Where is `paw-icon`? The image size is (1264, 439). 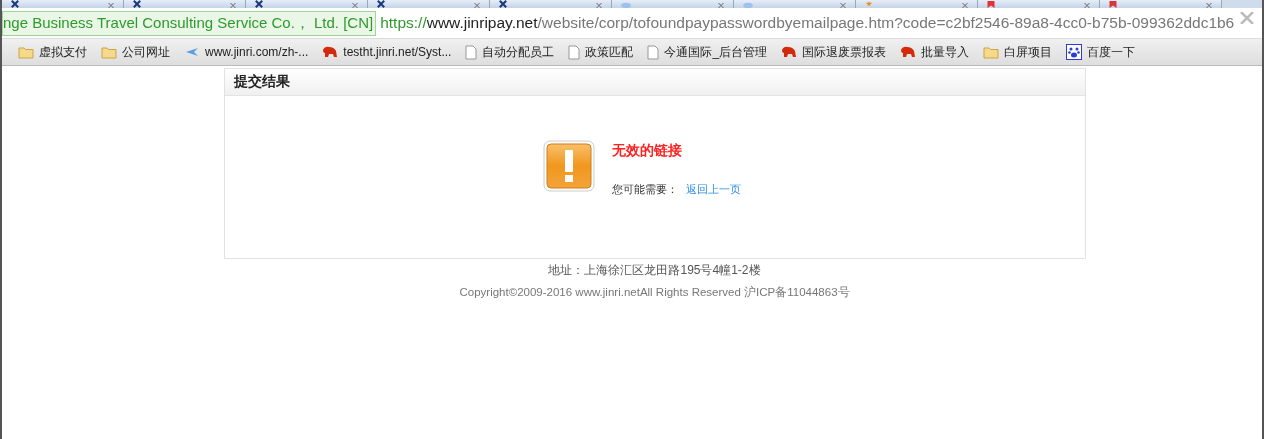
paw-icon is located at coordinates (1074, 52).